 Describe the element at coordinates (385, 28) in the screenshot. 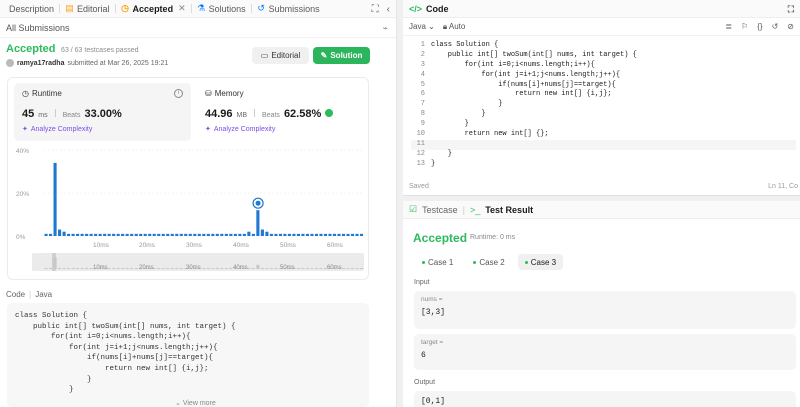

I see `link-icon: ⌁` at that location.